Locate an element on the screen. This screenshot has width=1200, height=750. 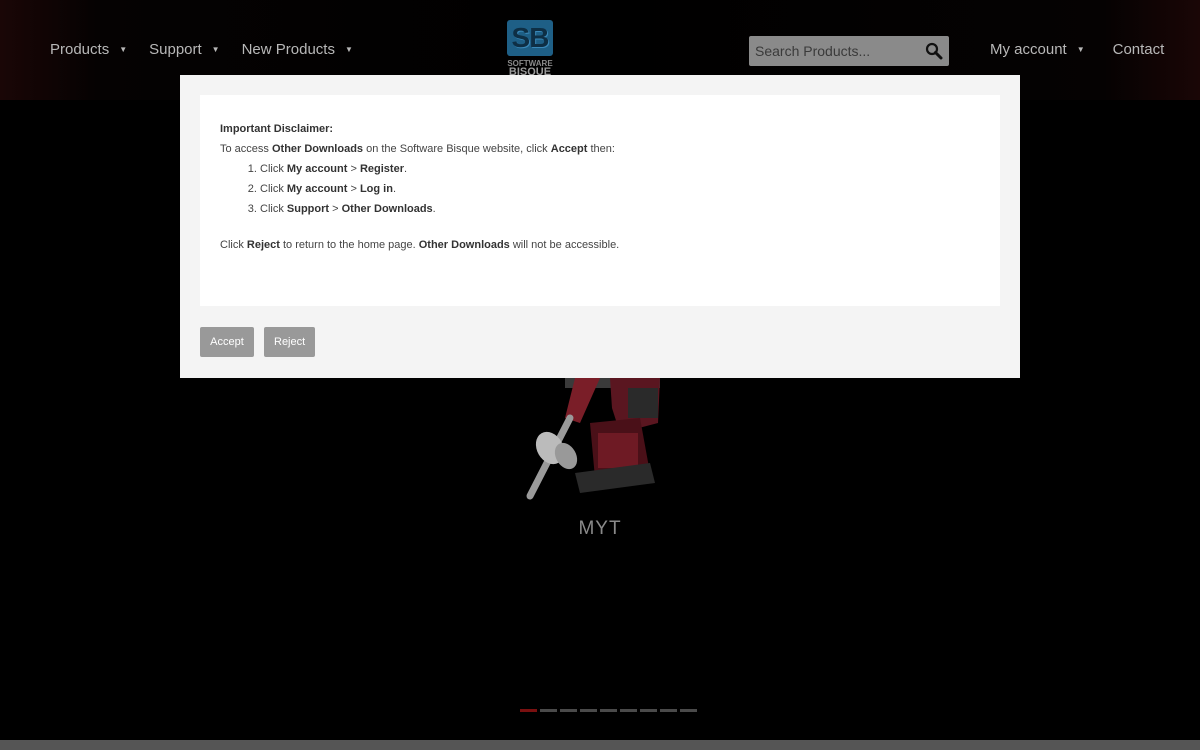
telescope-mount-image is located at coordinates (593, 439).